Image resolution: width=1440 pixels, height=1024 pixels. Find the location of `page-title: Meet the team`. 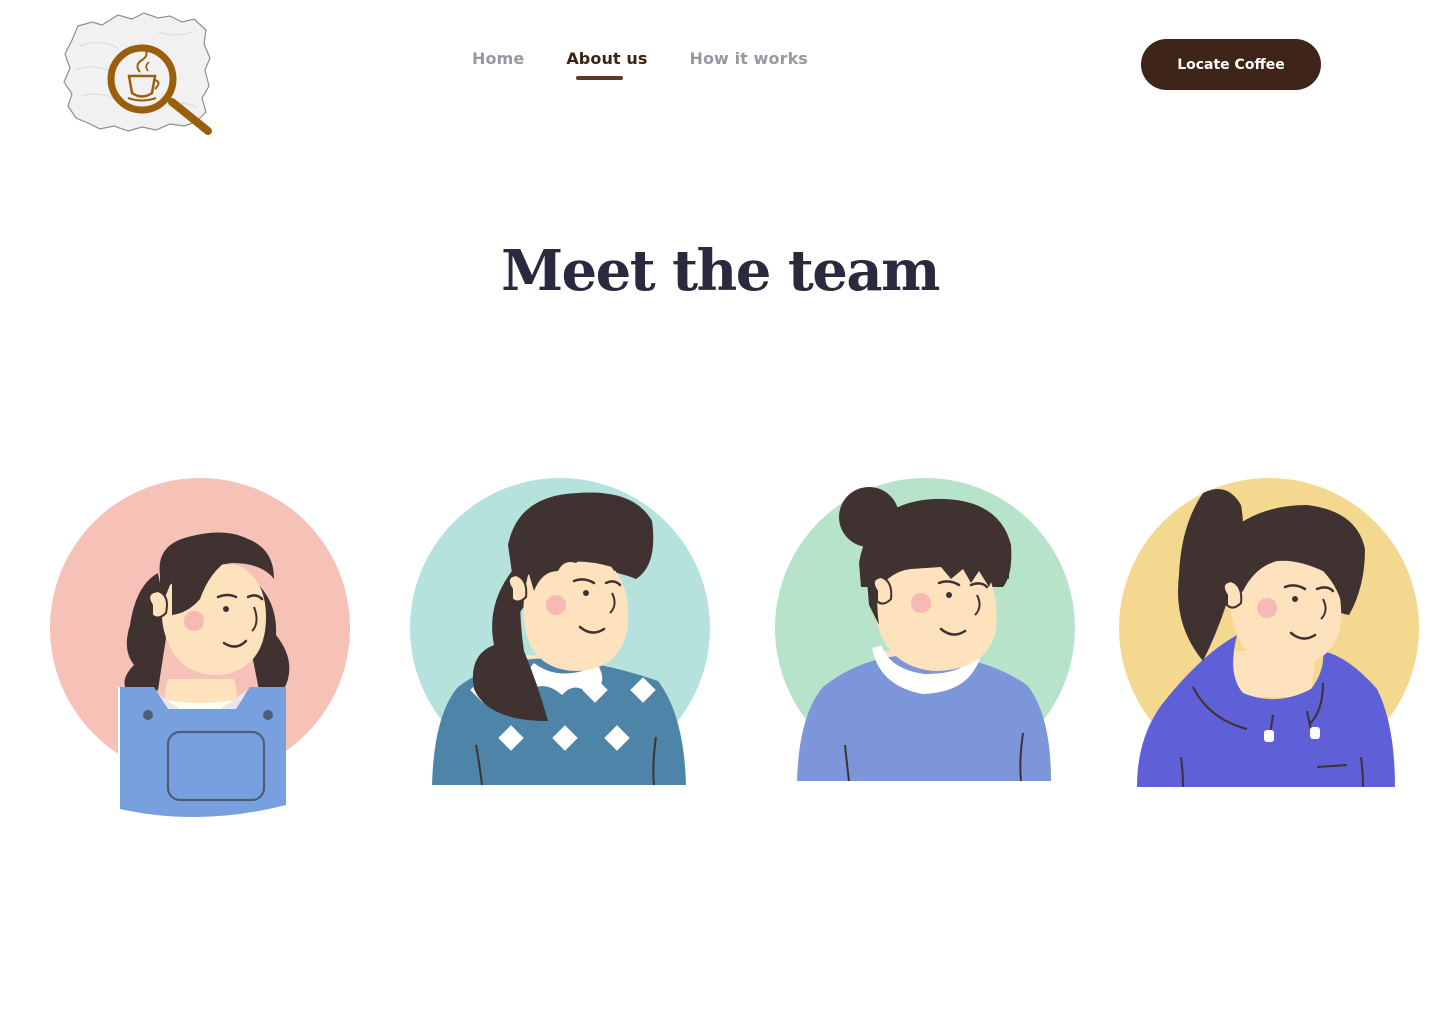

page-title: Meet the team is located at coordinates (720, 271).